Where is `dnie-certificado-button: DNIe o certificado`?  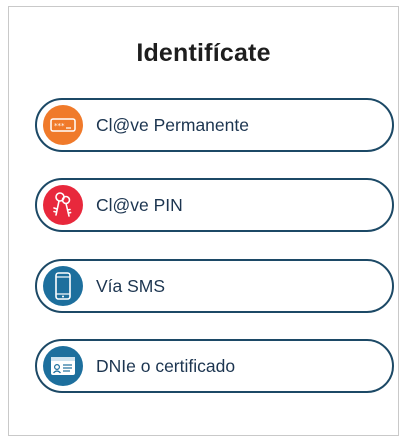
dnie-certificado-button: DNIe o certificado is located at coordinates (214, 366).